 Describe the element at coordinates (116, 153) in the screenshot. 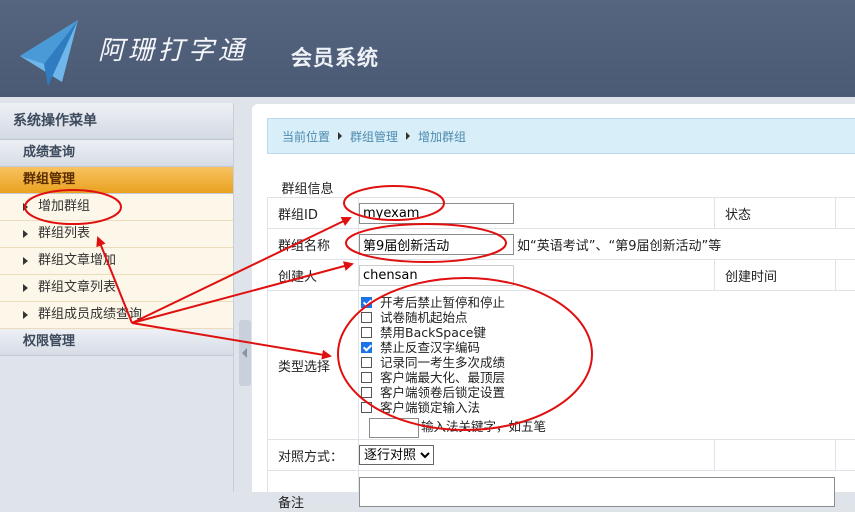

I see `sidebar-group-score-query: 成绩查询` at that location.